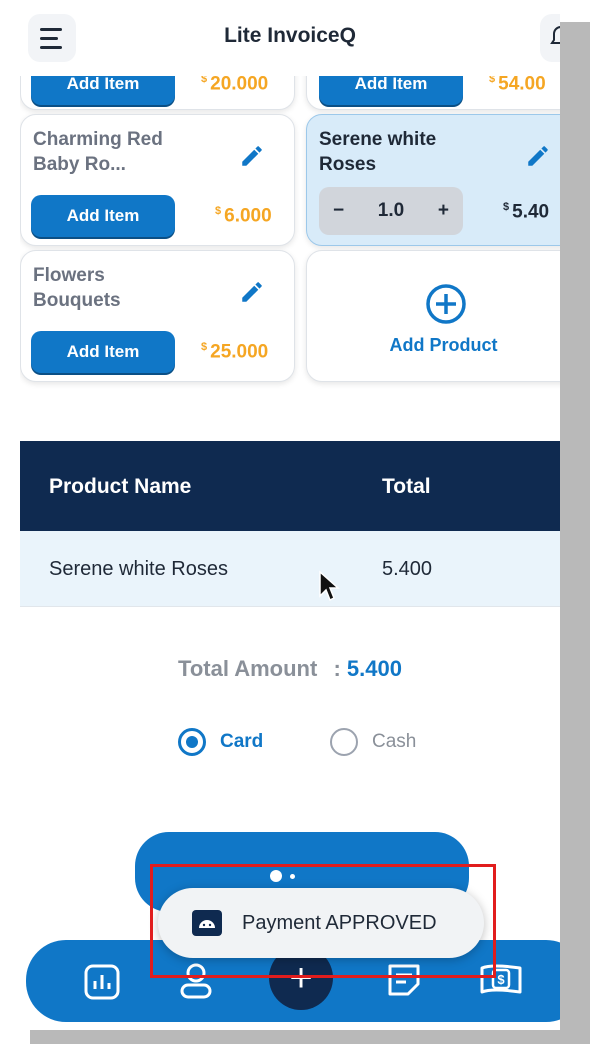 The image size is (605, 1055). I want to click on notification-button, so click(550, 38).